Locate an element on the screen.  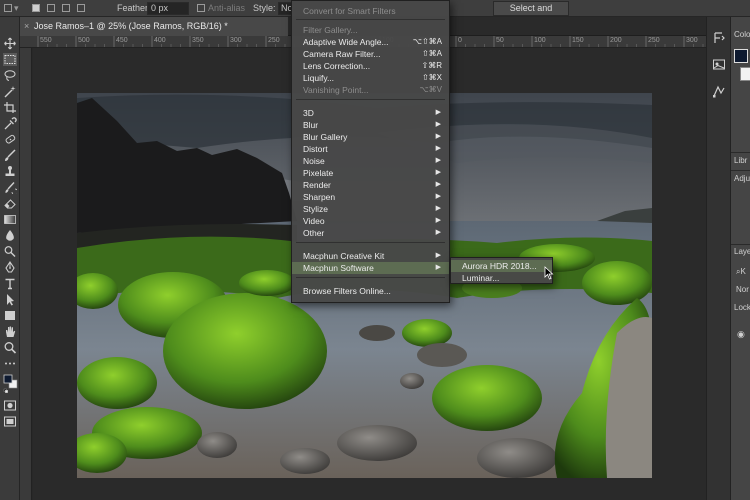
brush-tool-icon is located at coordinates (10, 155).